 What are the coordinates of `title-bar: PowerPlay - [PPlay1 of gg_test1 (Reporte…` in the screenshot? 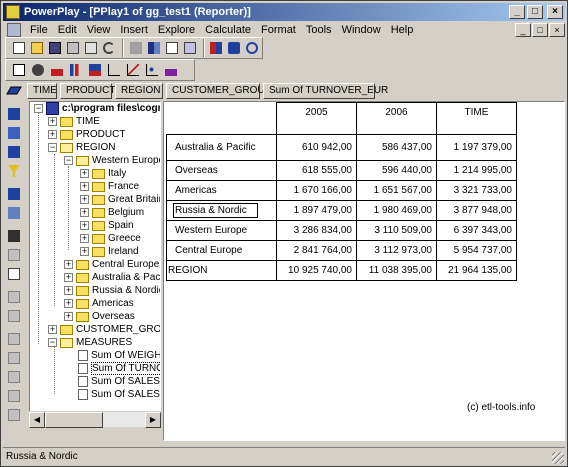 It's located at (284, 12).